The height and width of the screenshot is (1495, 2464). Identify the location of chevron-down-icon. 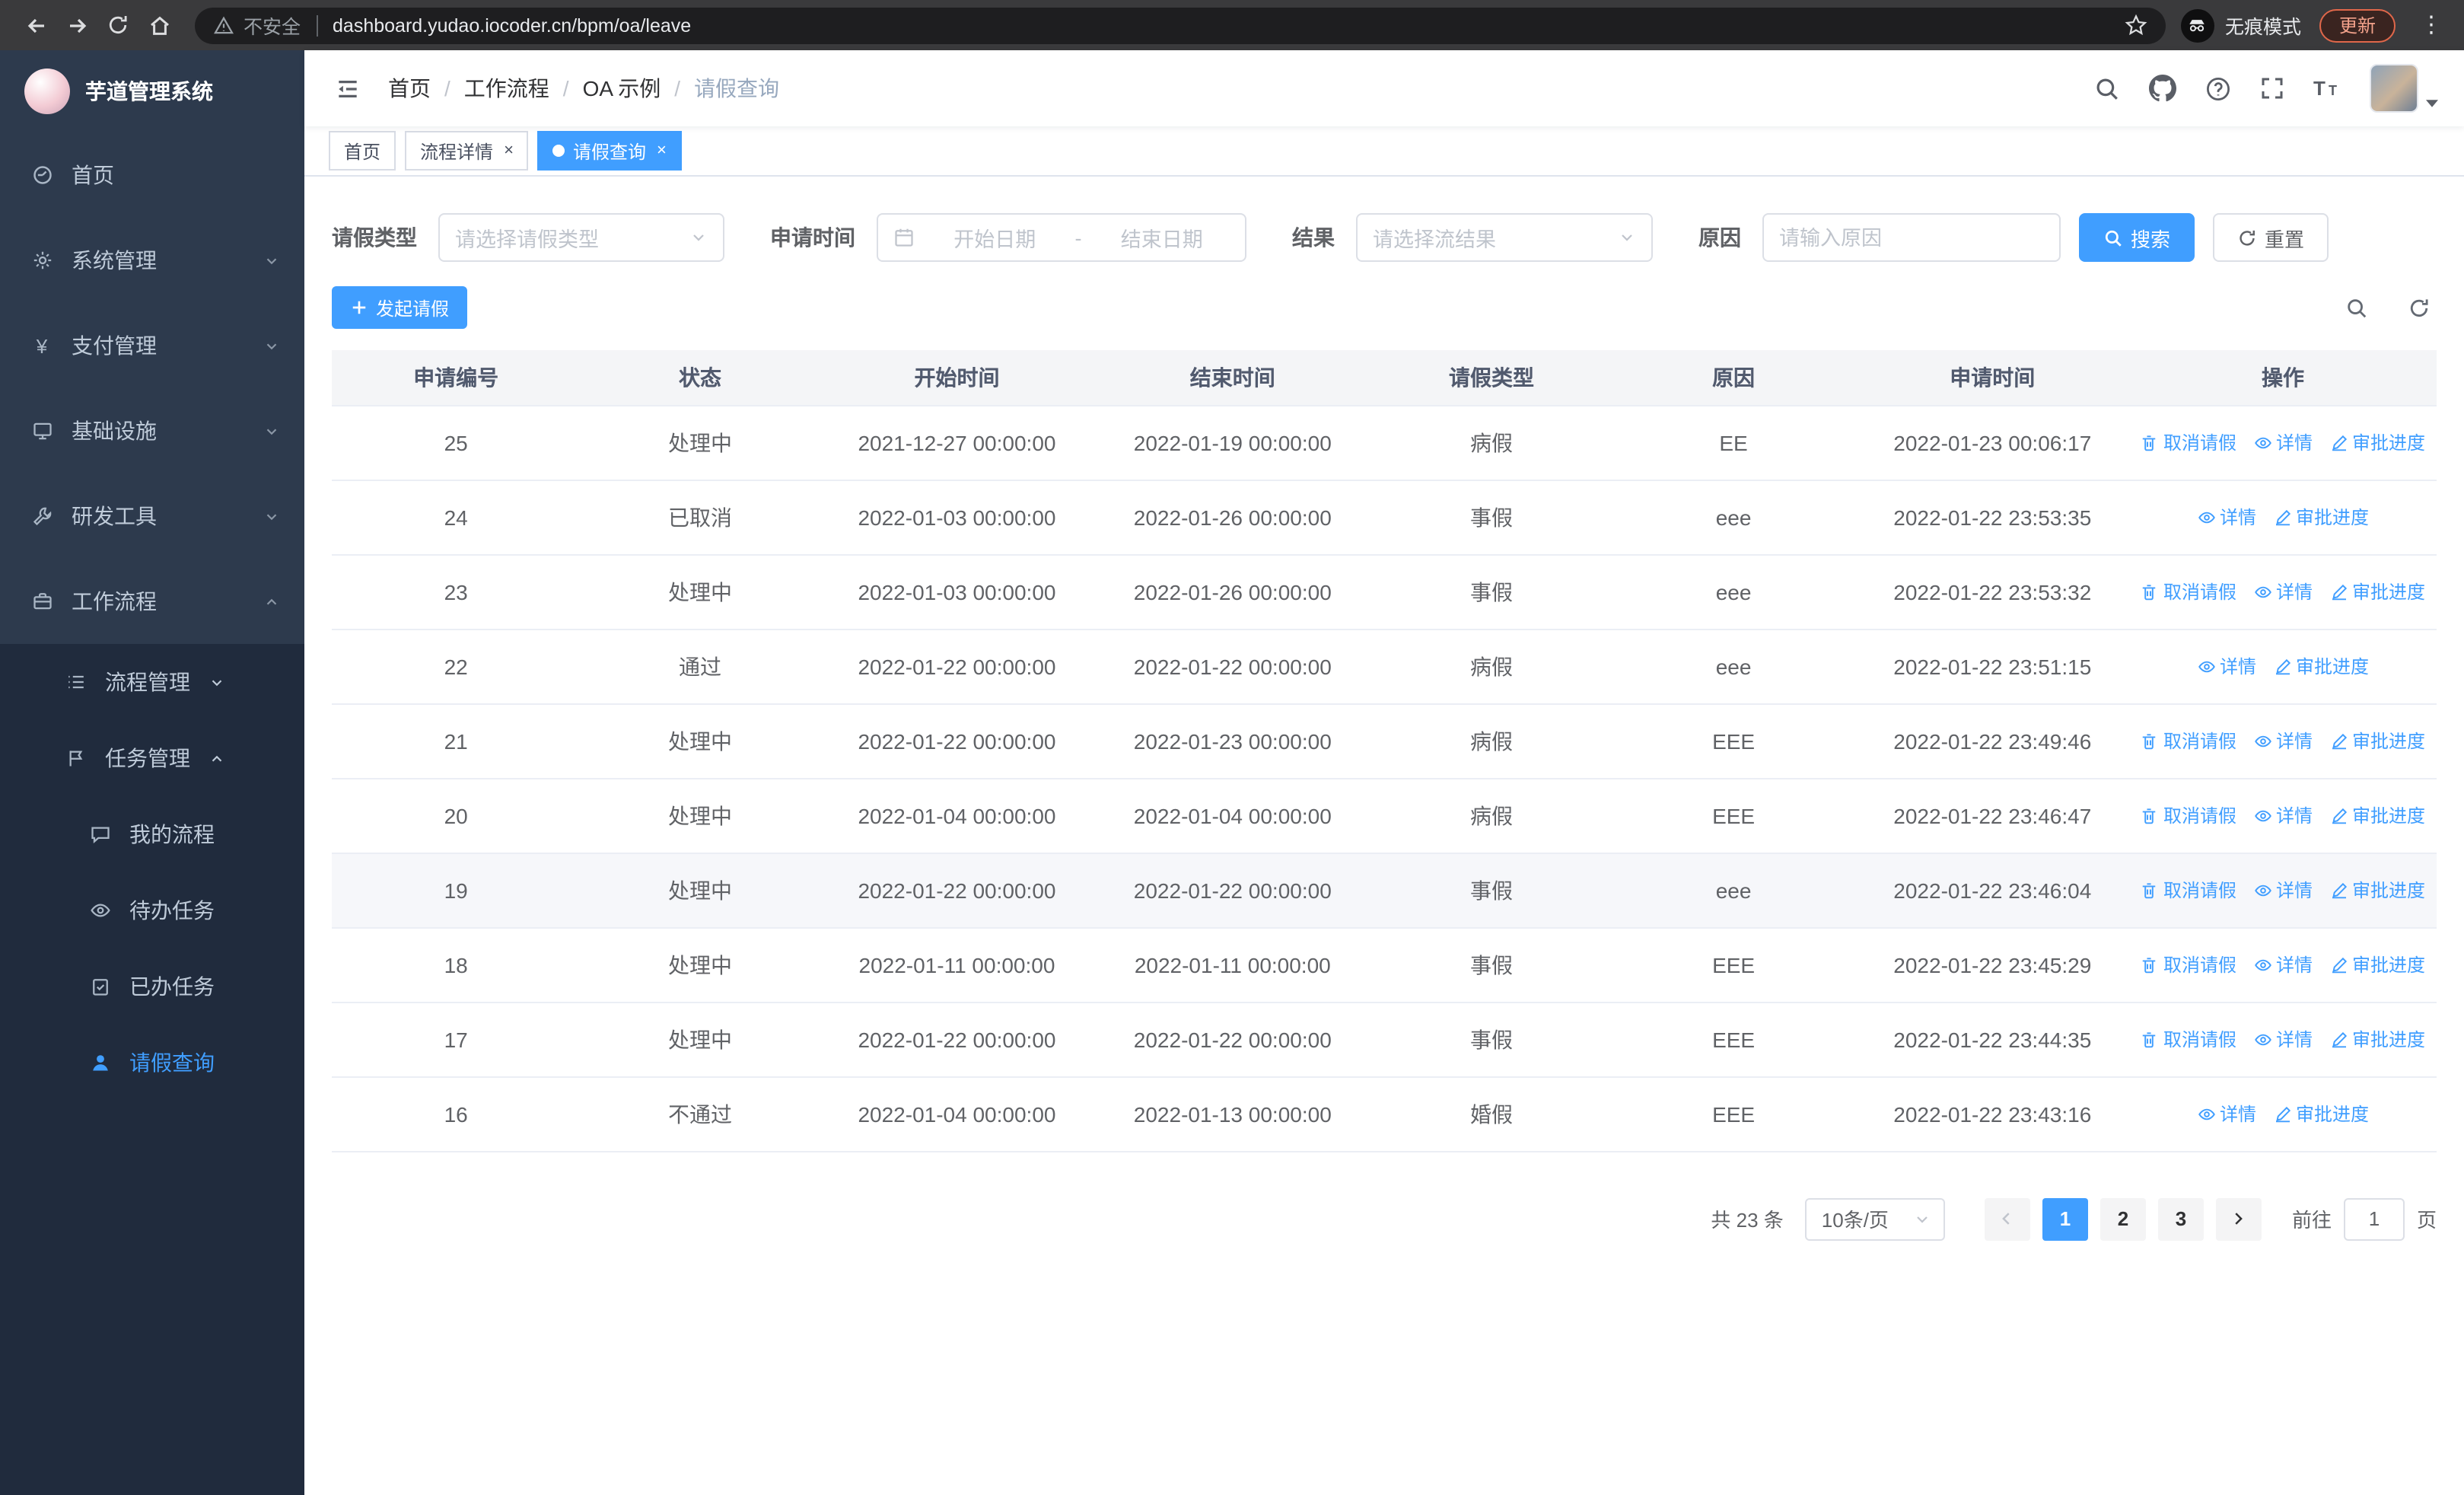
(1627, 237).